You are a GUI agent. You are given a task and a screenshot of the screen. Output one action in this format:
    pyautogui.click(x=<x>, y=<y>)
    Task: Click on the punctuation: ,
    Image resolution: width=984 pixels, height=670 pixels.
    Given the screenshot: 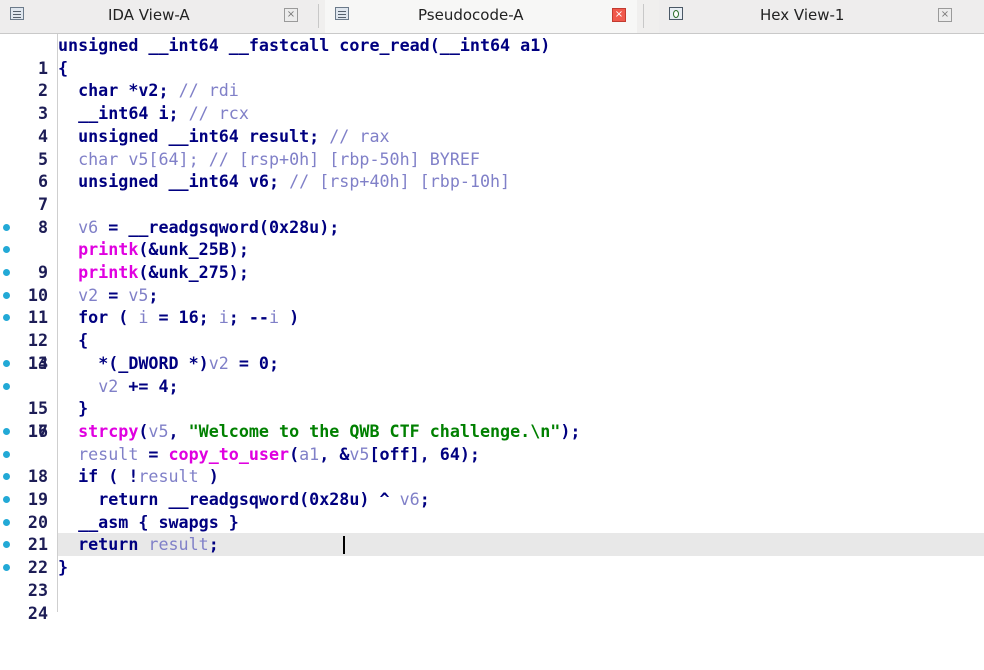 What is the action you would take?
    pyautogui.click(x=178, y=430)
    